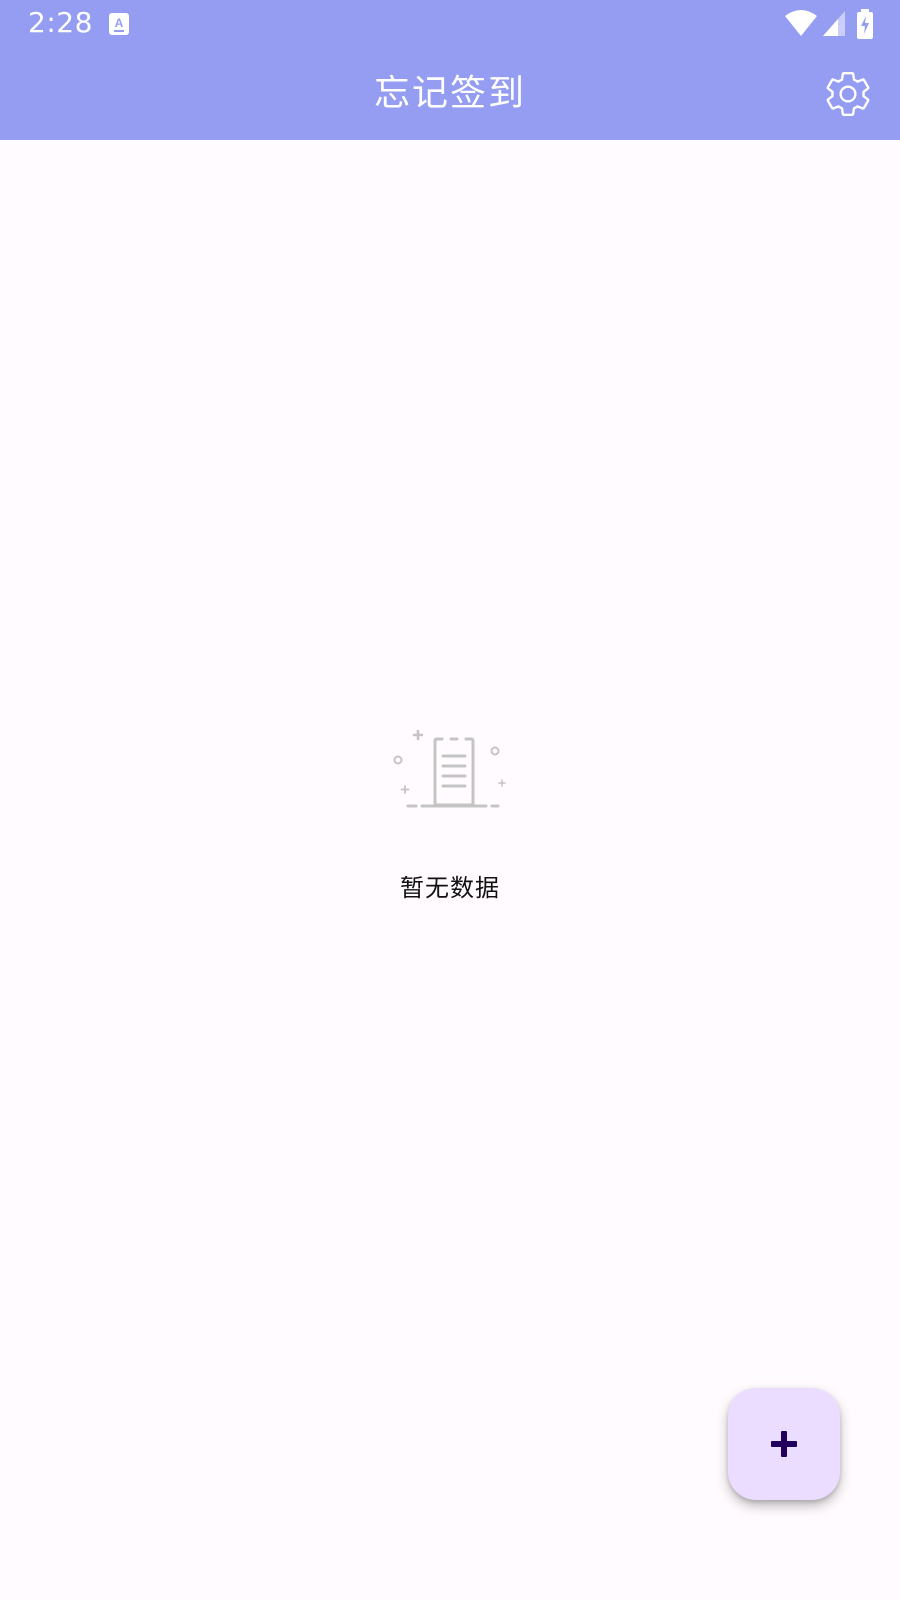 This screenshot has width=900, height=1600. I want to click on empty-state: 暂无数据, so click(450, 816).